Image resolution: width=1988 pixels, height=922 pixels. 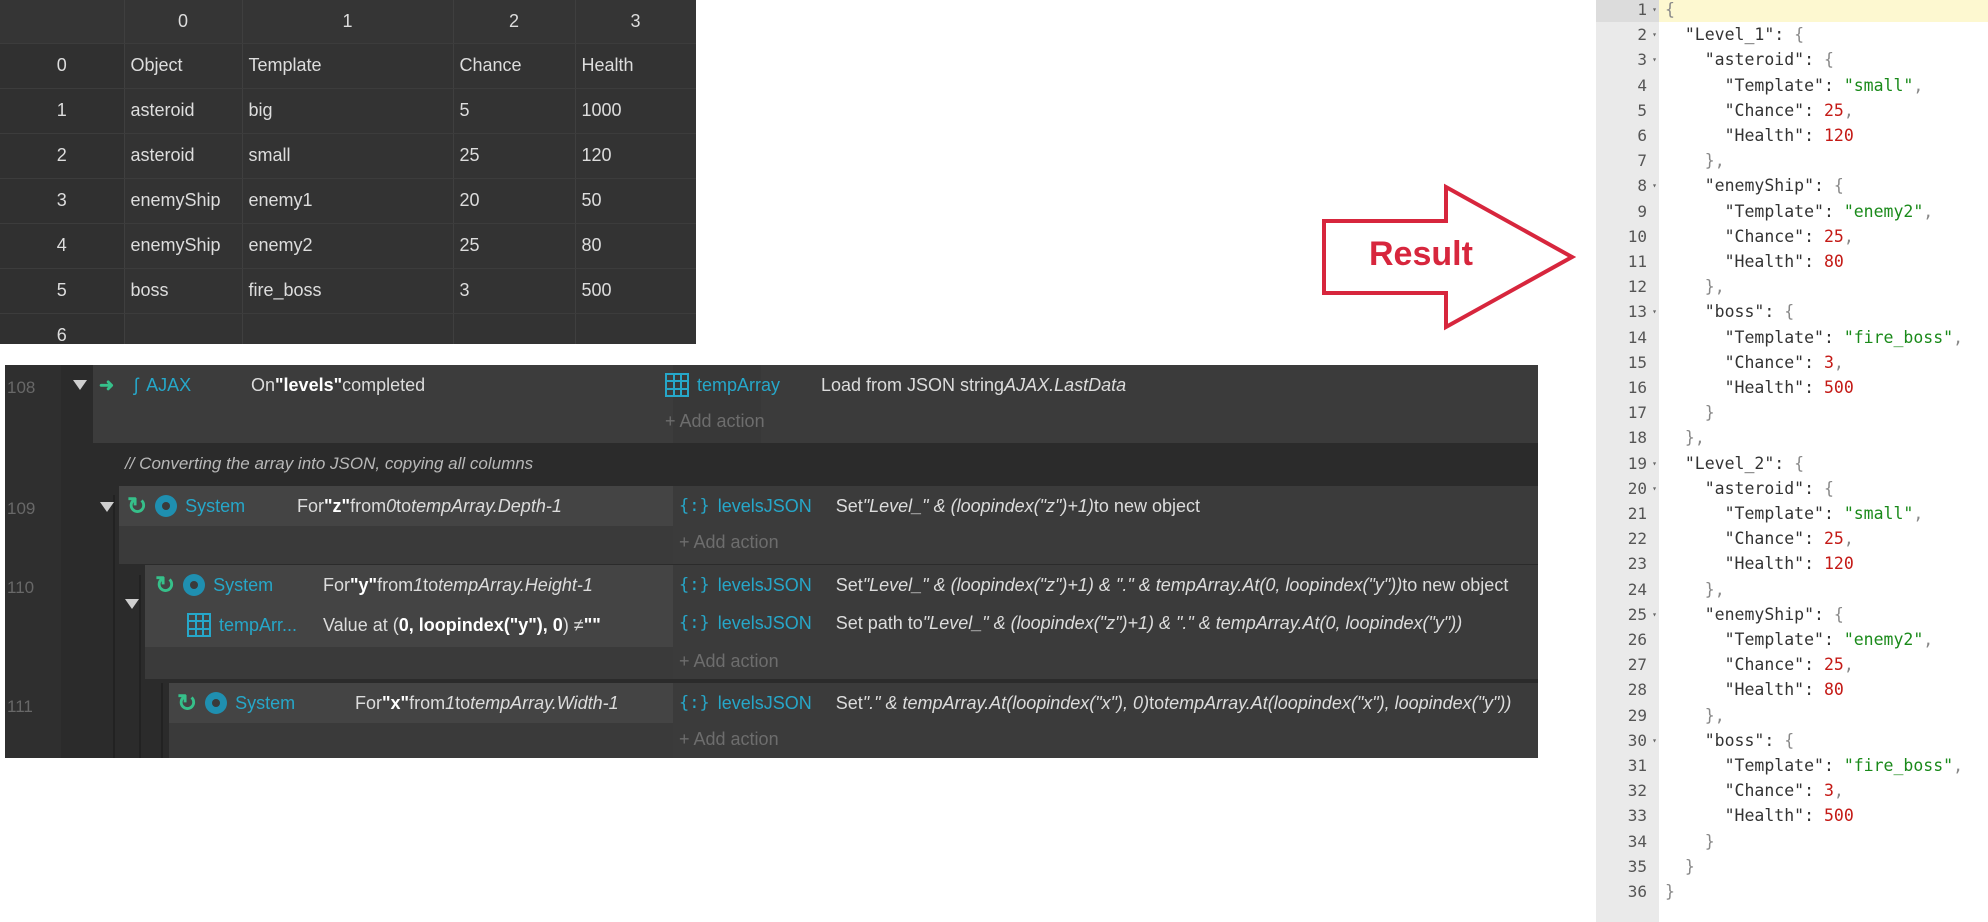 I want to click on grid-cell: Template, so click(x=348, y=66).